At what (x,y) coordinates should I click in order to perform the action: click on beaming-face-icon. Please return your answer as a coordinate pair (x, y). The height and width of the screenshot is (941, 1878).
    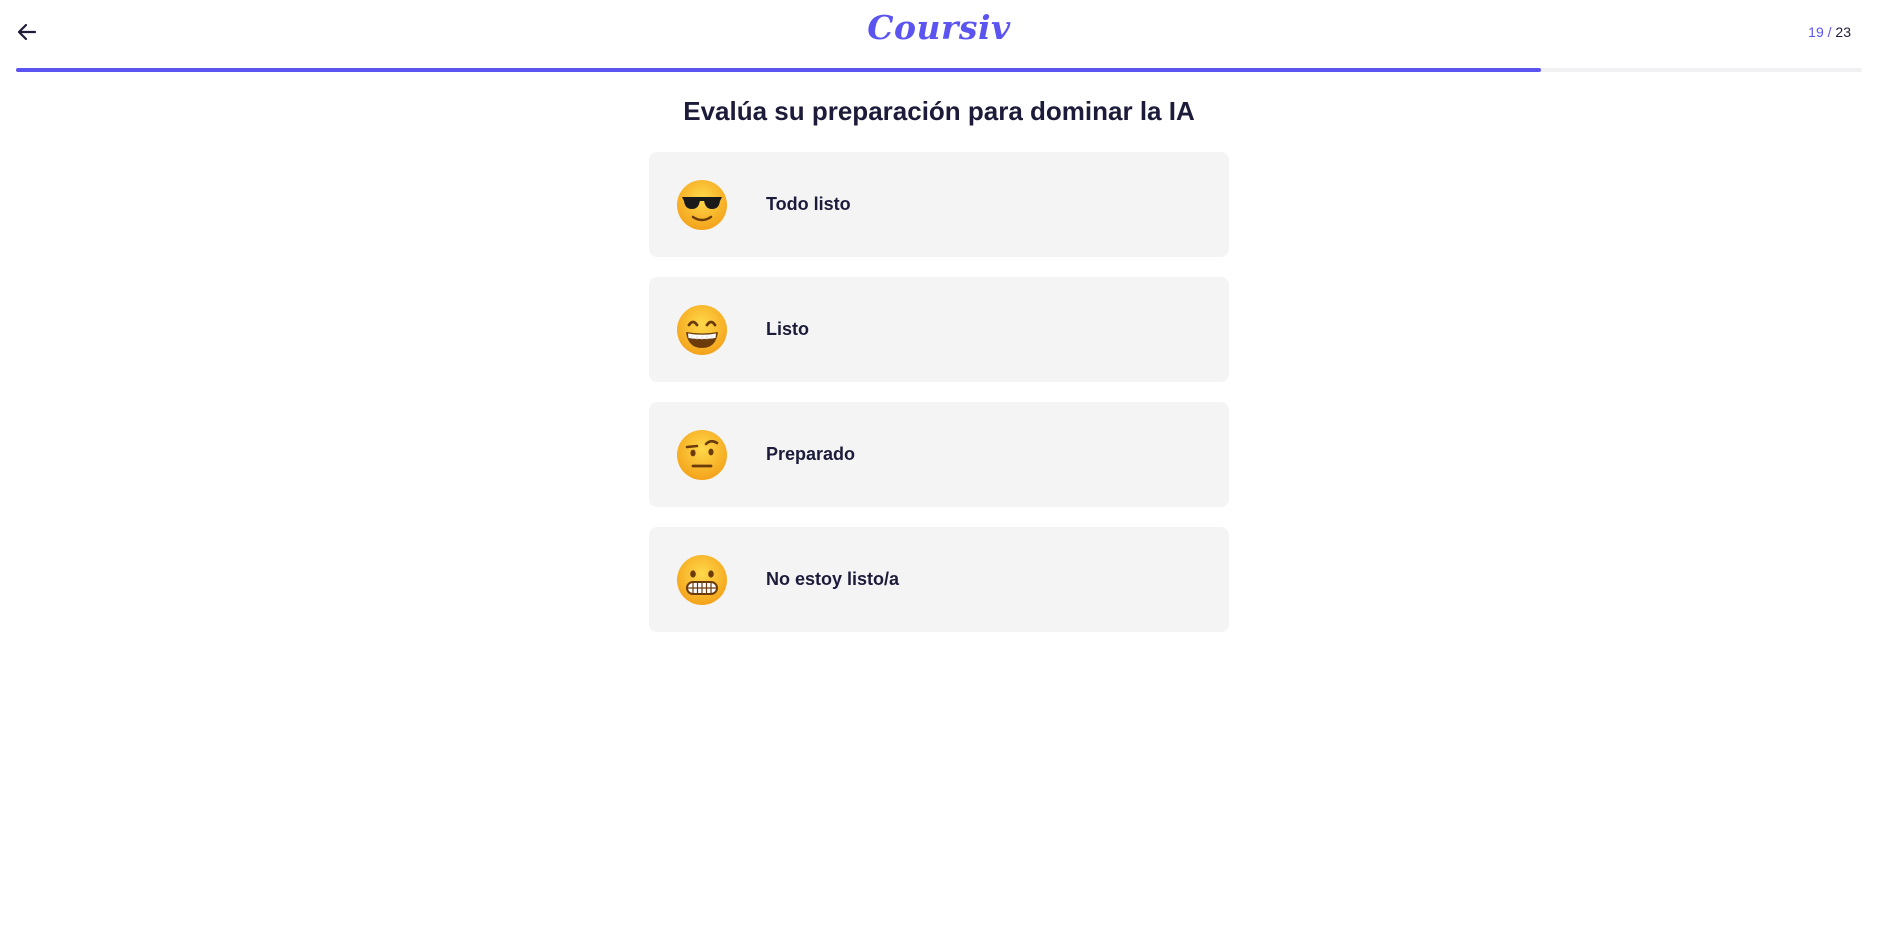
    Looking at the image, I should click on (702, 330).